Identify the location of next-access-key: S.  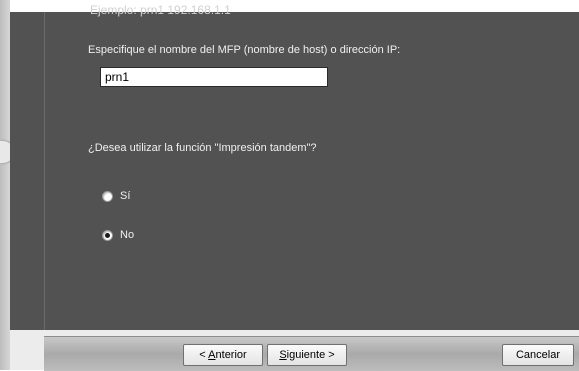
(283, 355).